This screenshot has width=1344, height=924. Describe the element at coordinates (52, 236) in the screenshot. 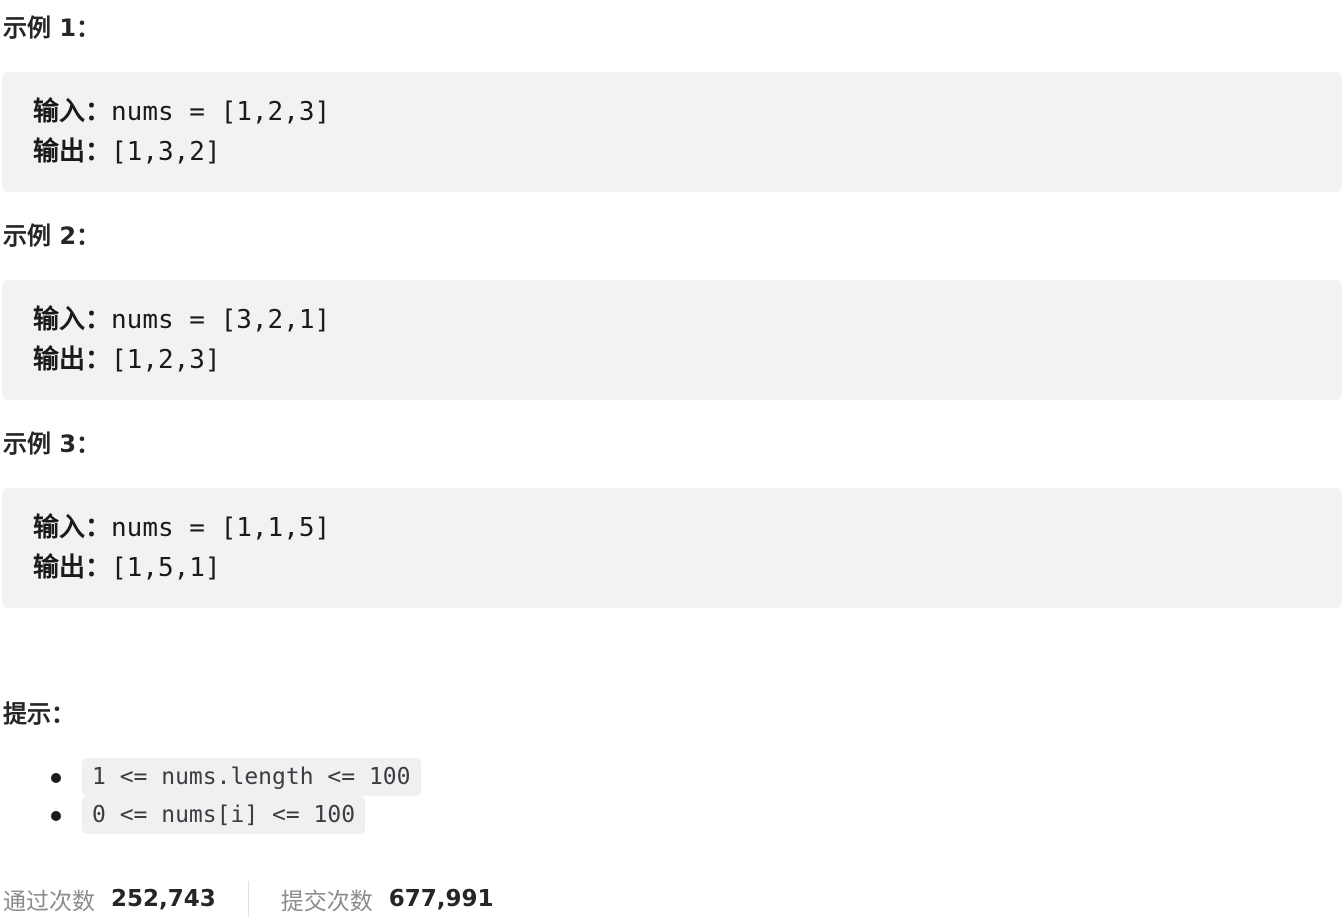

I see `example-2-title: 示例 2：` at that location.